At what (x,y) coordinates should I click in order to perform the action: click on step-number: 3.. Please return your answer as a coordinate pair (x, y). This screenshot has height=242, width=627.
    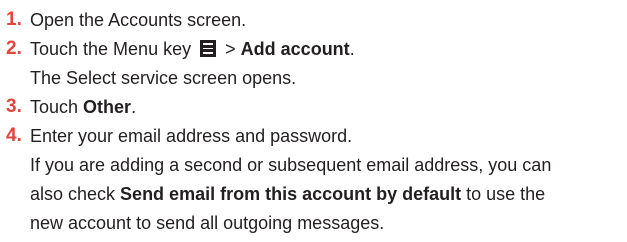
    Looking at the image, I should click on (14, 106).